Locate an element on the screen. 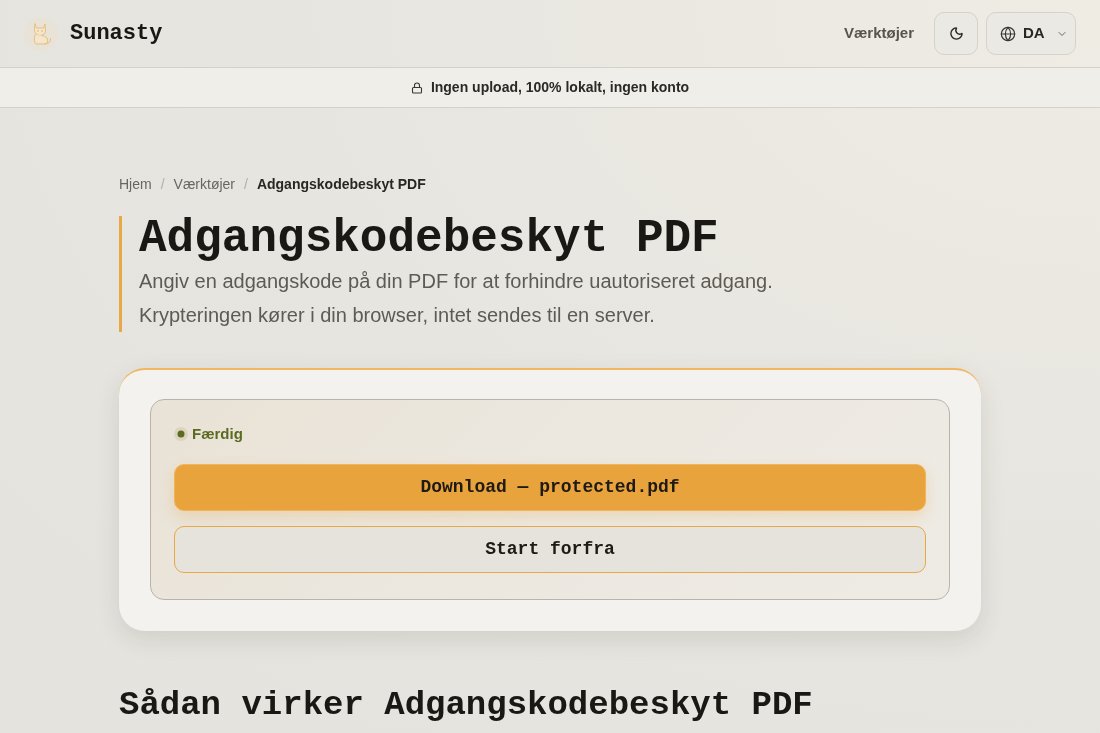 This screenshot has height=733, width=1100. section-heading: Sådan virker Adgangskodebeskyt PDF is located at coordinates (466, 705).